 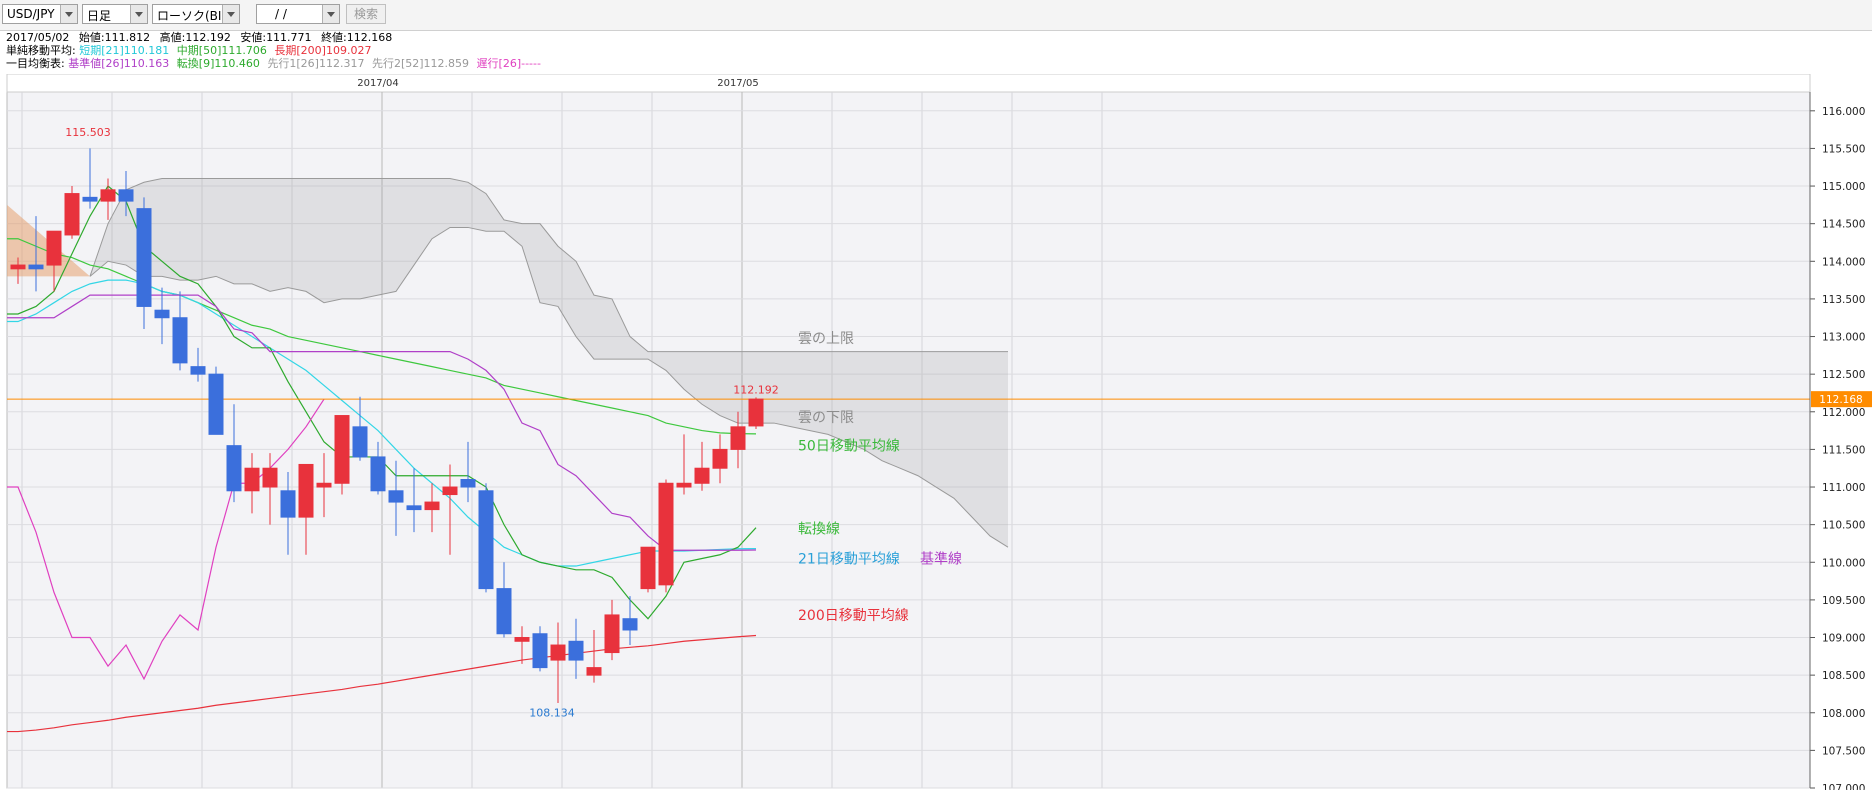 I want to click on open-value: 111.812, so click(x=127, y=37).